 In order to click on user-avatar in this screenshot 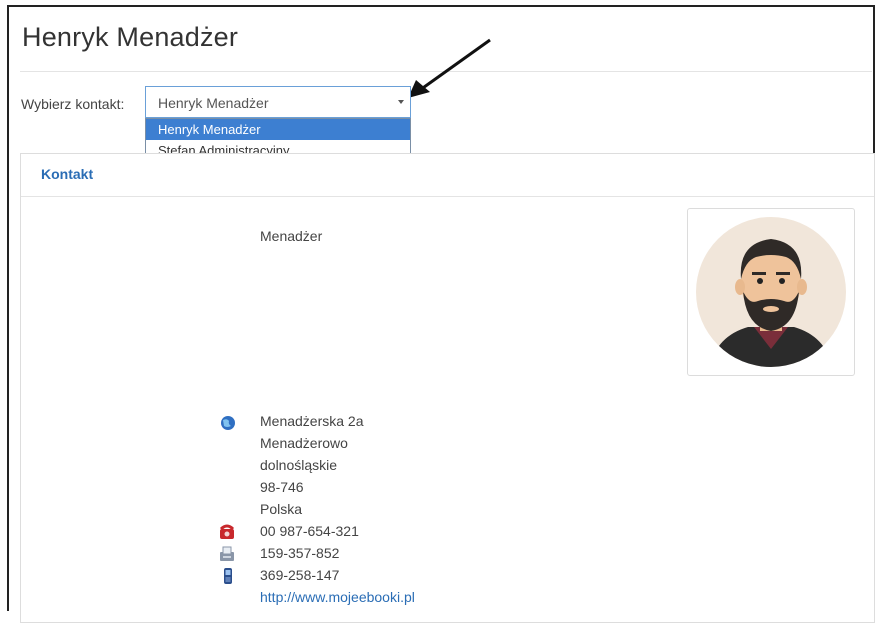, I will do `click(771, 292)`.